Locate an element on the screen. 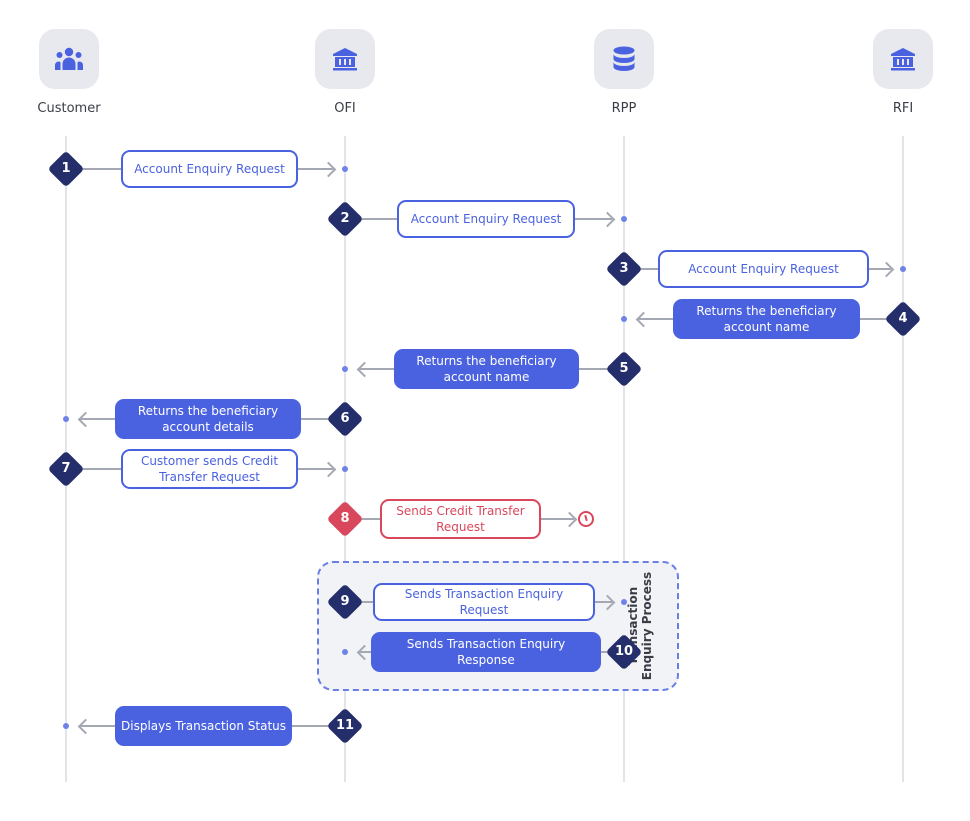  message-box: Sends Transaction Enquiry Response is located at coordinates (486, 652).